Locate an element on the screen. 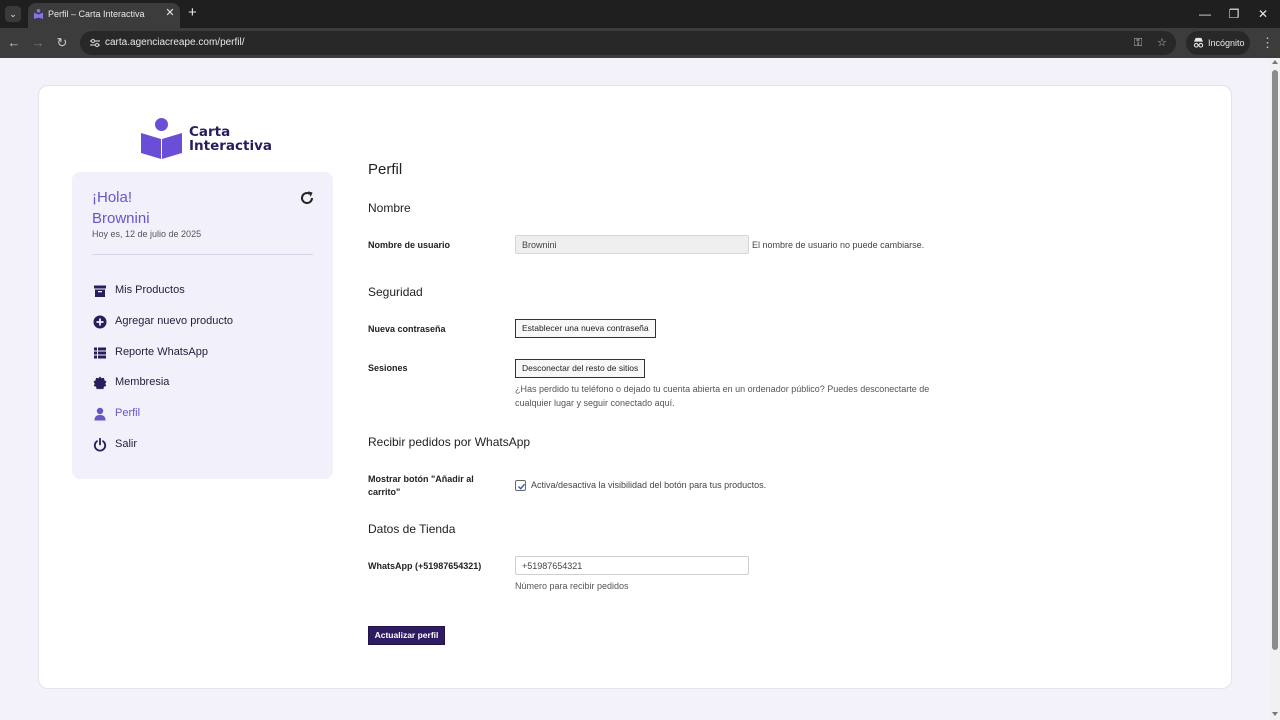  sidebar-username: Brownini is located at coordinates (121, 218).